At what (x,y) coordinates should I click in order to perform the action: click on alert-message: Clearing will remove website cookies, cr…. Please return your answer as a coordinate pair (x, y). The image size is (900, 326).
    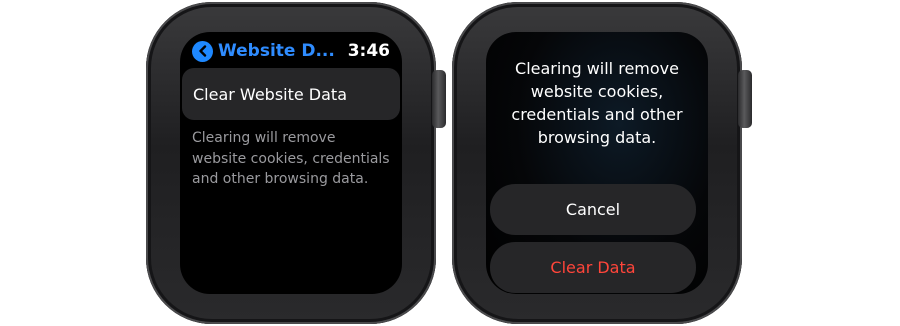
    Looking at the image, I should click on (597, 103).